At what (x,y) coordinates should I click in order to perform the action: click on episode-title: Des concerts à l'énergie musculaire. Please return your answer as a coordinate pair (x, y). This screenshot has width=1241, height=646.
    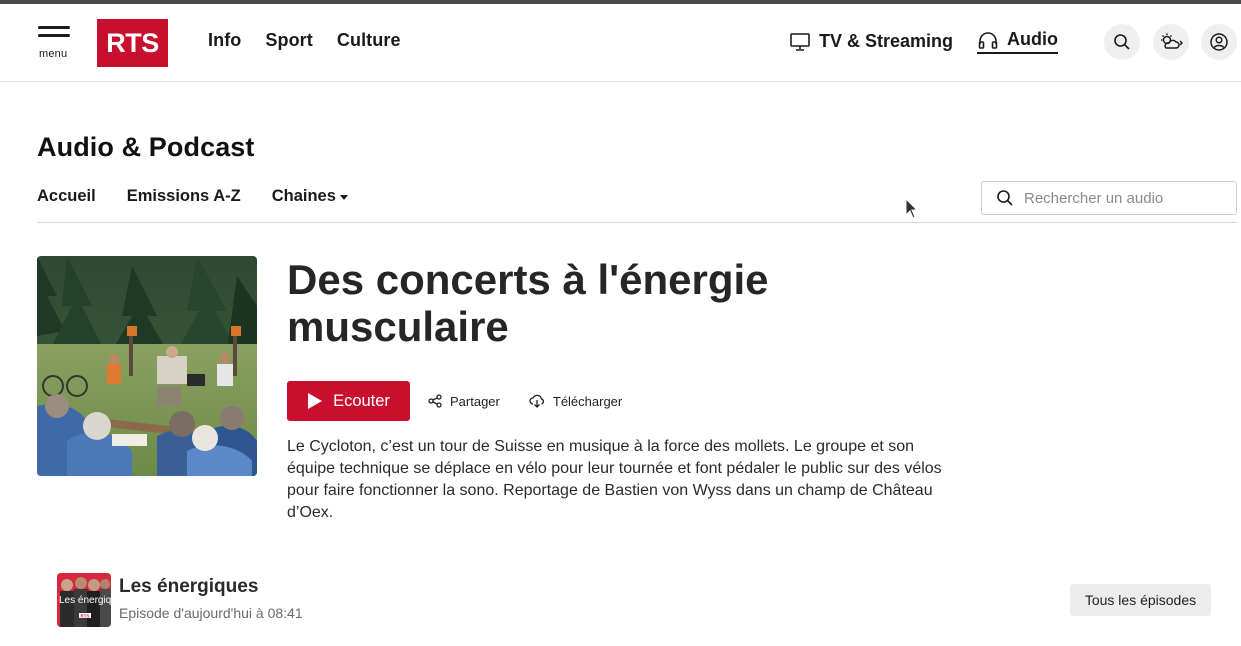
    Looking at the image, I should click on (528, 303).